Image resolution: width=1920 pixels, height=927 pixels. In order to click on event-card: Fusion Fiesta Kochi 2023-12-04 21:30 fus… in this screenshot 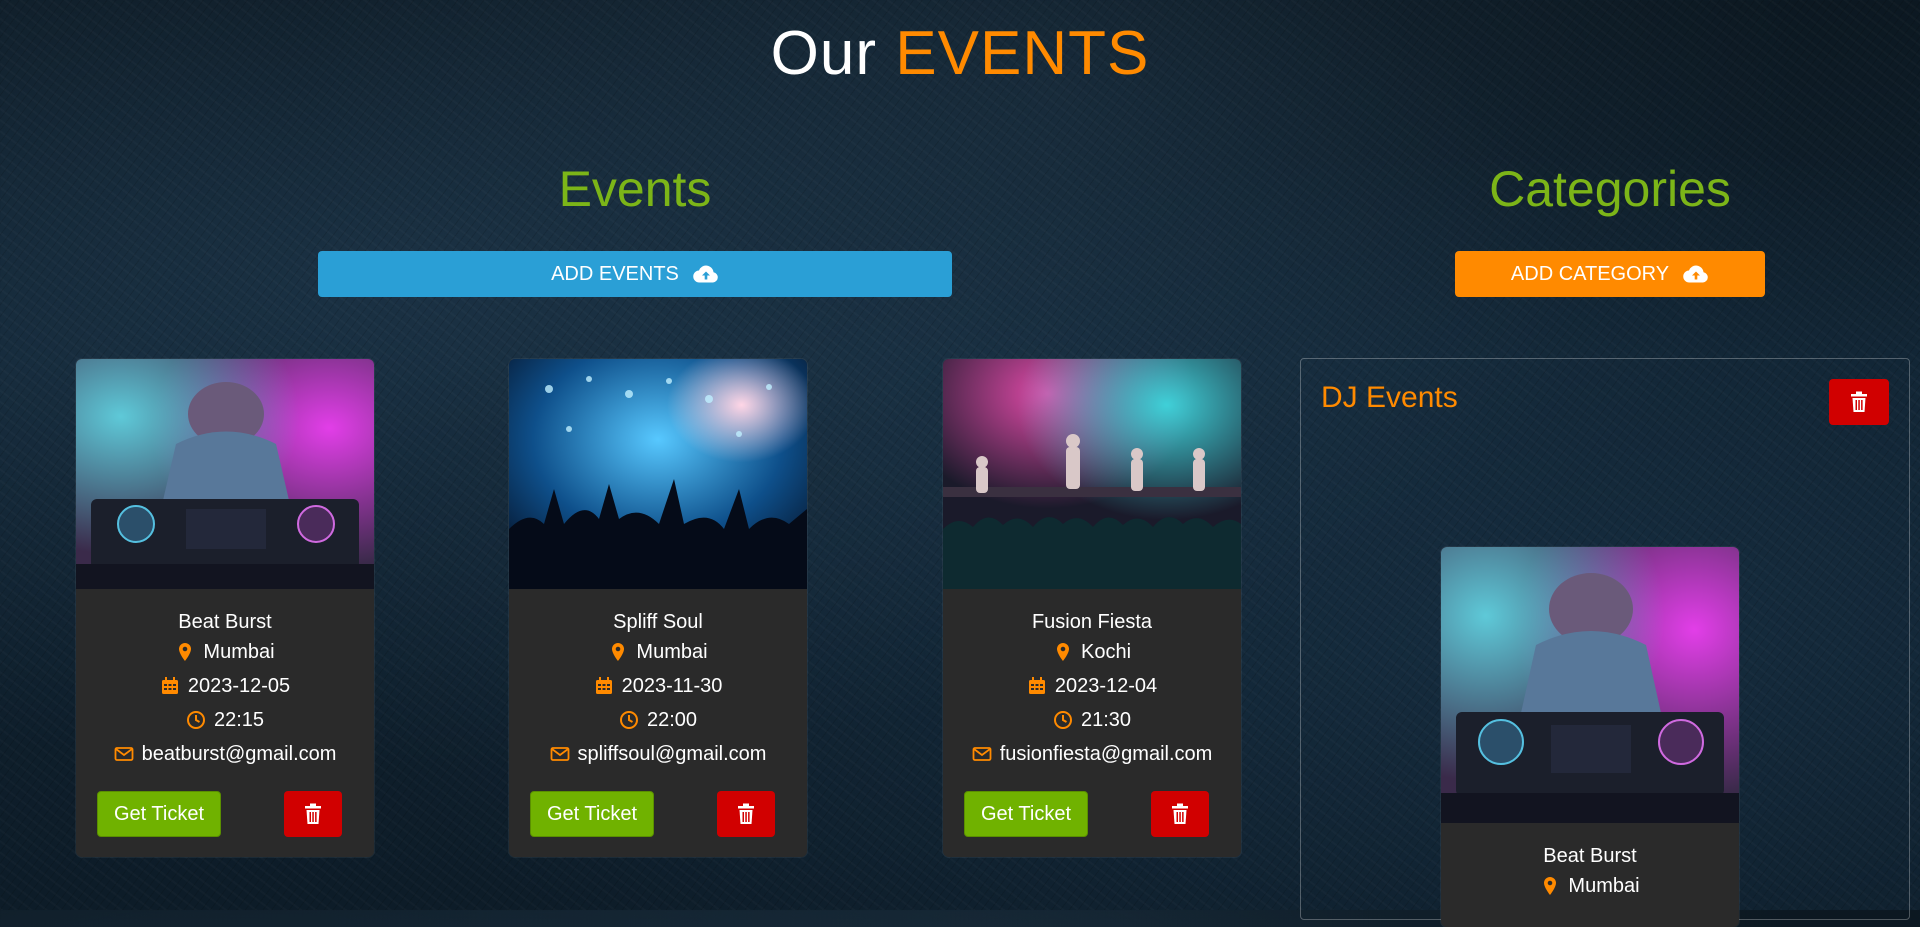, I will do `click(1092, 608)`.